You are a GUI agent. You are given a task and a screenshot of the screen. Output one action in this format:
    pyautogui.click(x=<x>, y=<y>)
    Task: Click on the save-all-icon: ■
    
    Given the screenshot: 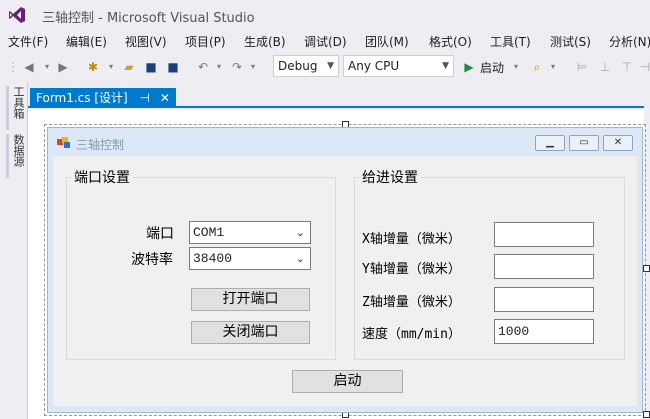 What is the action you would take?
    pyautogui.click(x=173, y=67)
    